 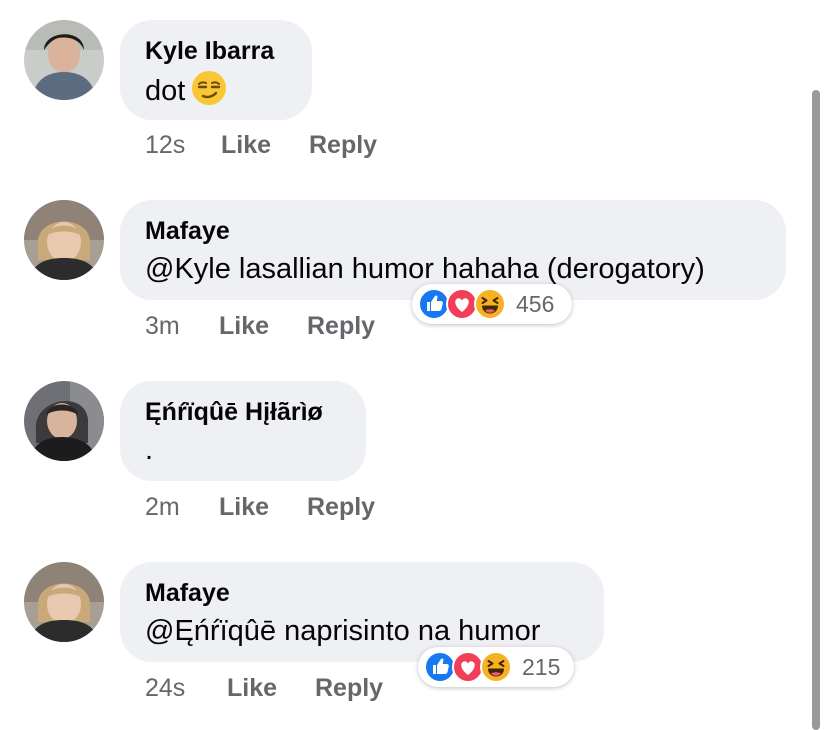 What do you see at coordinates (816, 410) in the screenshot?
I see `scrollbar` at bounding box center [816, 410].